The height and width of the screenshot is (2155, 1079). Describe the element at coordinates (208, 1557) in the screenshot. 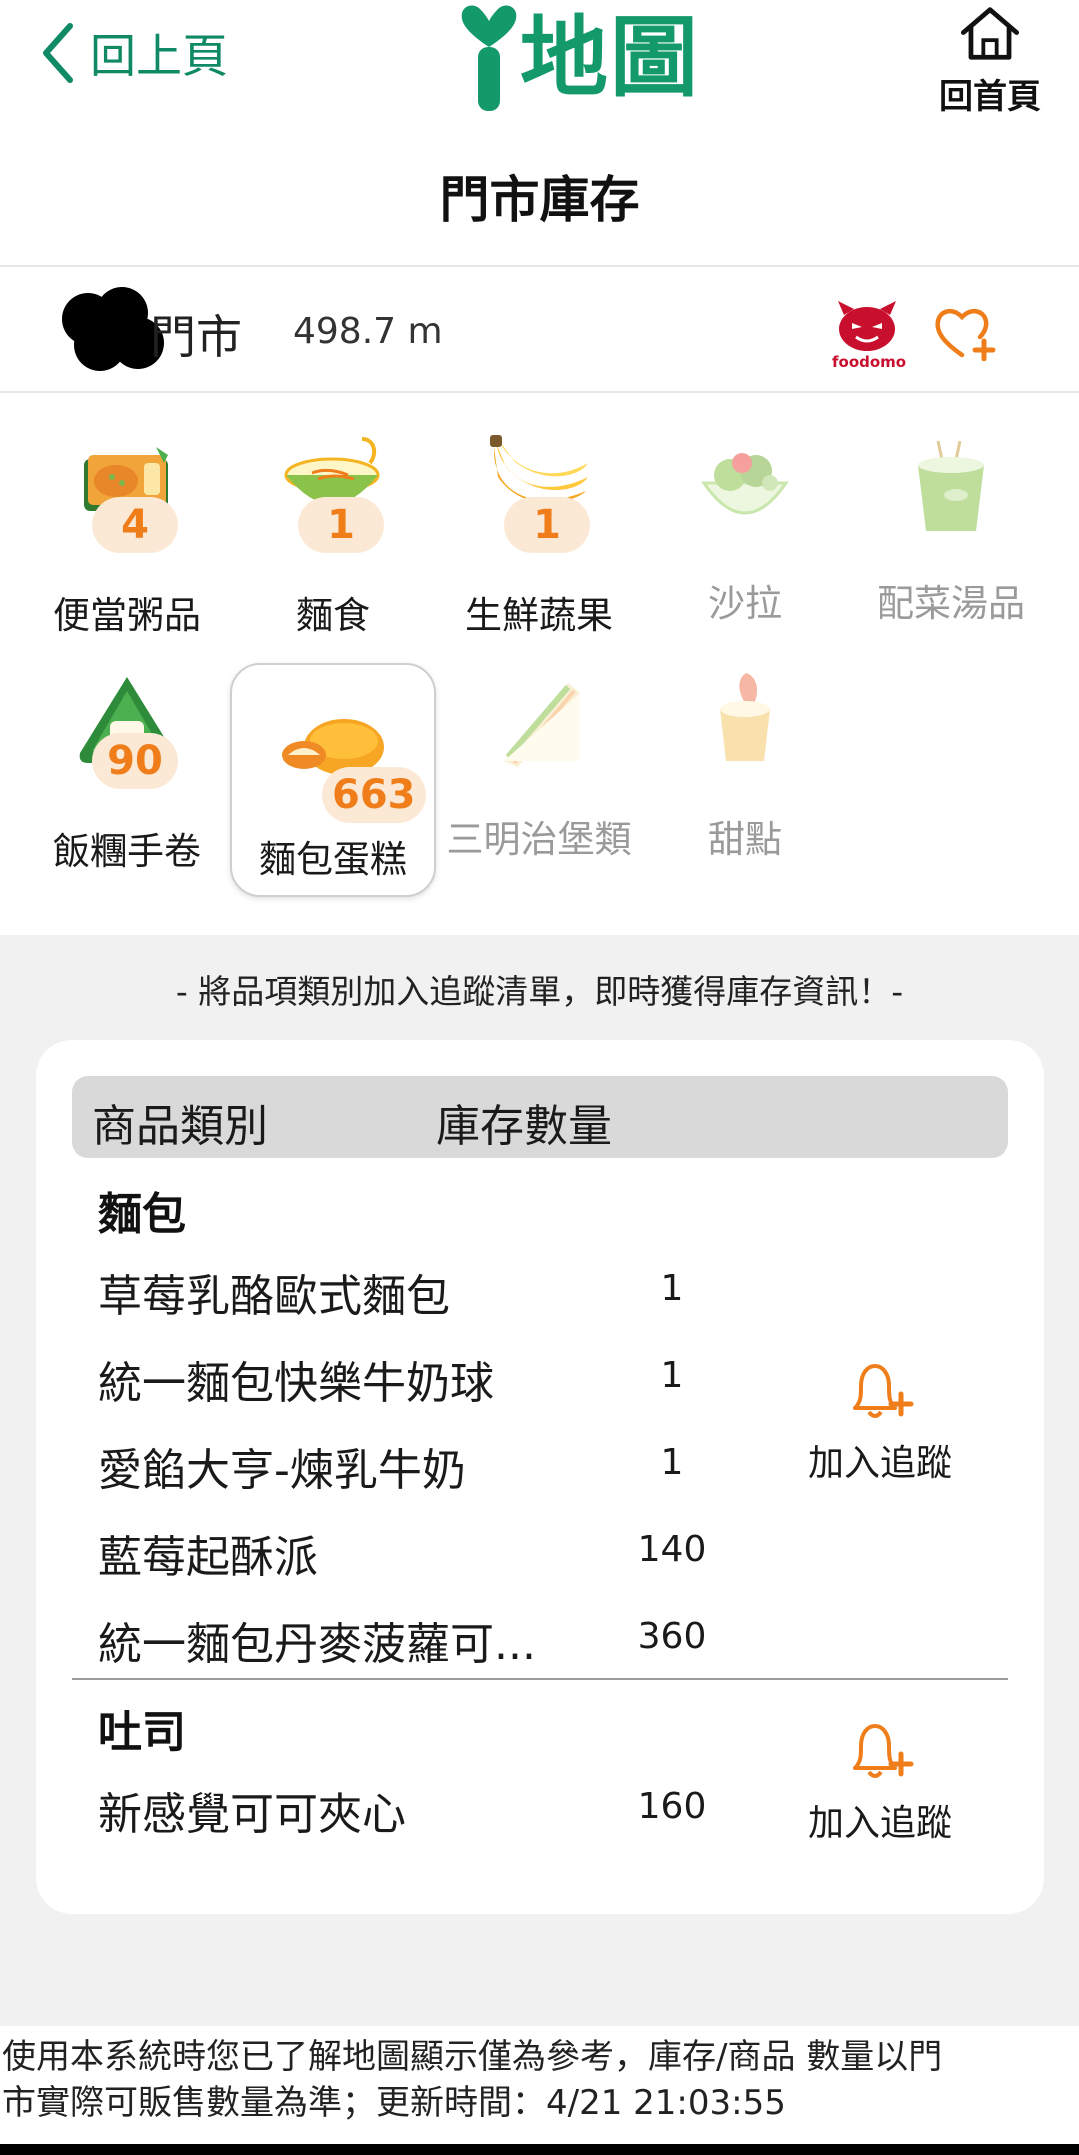

I see `item-name: 藍莓起酥派` at that location.